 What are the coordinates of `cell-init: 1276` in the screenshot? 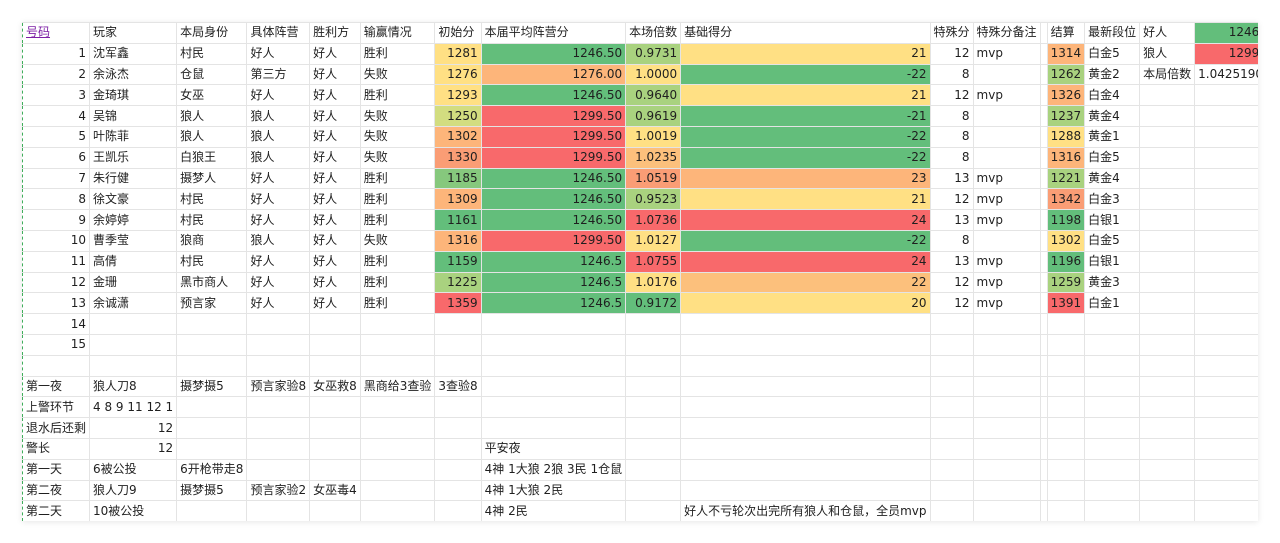 It's located at (458, 74).